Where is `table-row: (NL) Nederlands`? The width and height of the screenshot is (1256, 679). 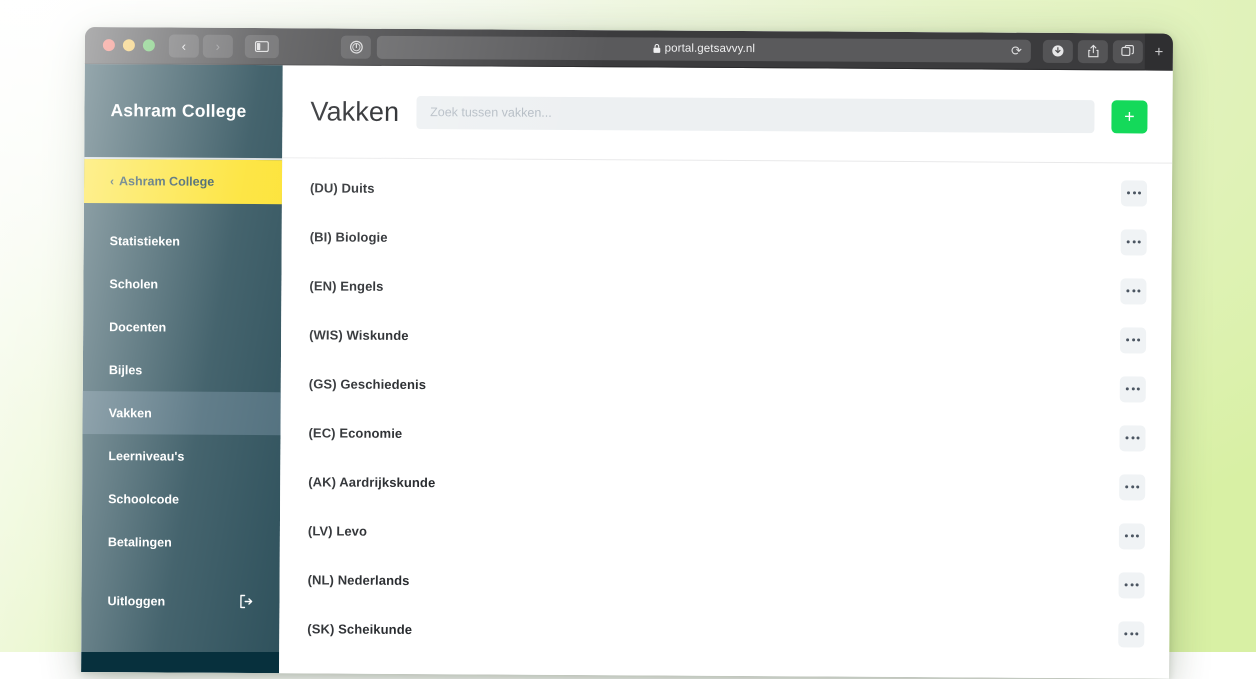 table-row: (NL) Nederlands is located at coordinates (724, 582).